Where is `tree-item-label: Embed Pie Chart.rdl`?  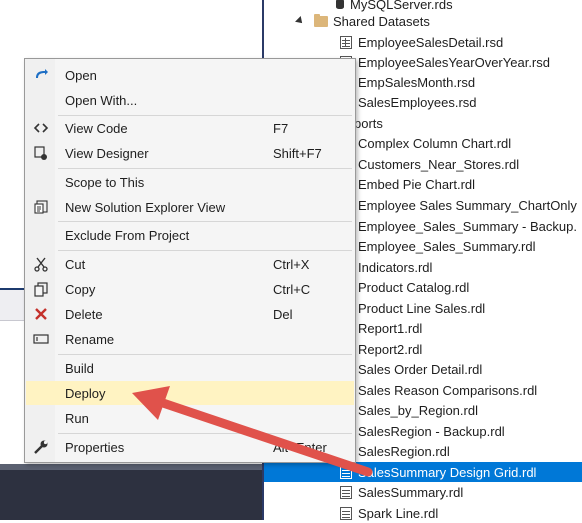
tree-item-label: Embed Pie Chart.rdl is located at coordinates (417, 184).